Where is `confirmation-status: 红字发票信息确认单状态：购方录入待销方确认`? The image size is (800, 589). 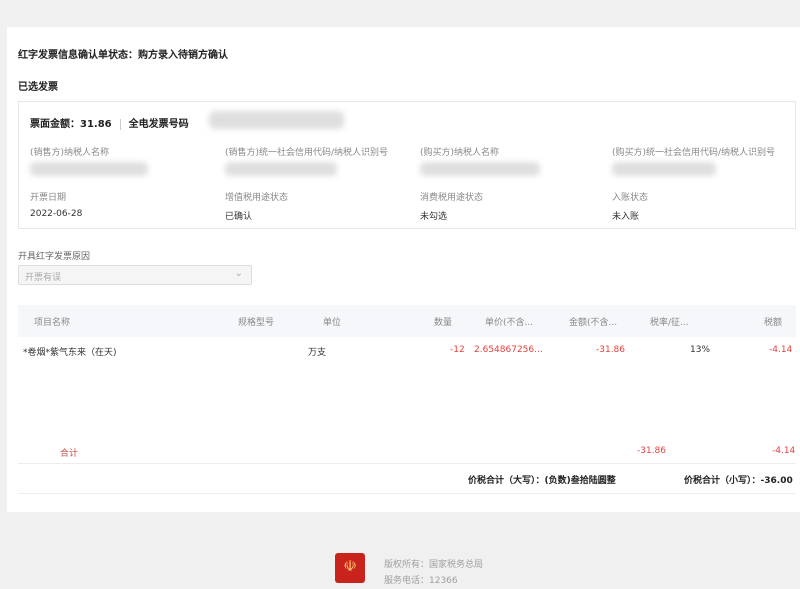
confirmation-status: 红字发票信息确认单状态：购方录入待销方确认 is located at coordinates (123, 53).